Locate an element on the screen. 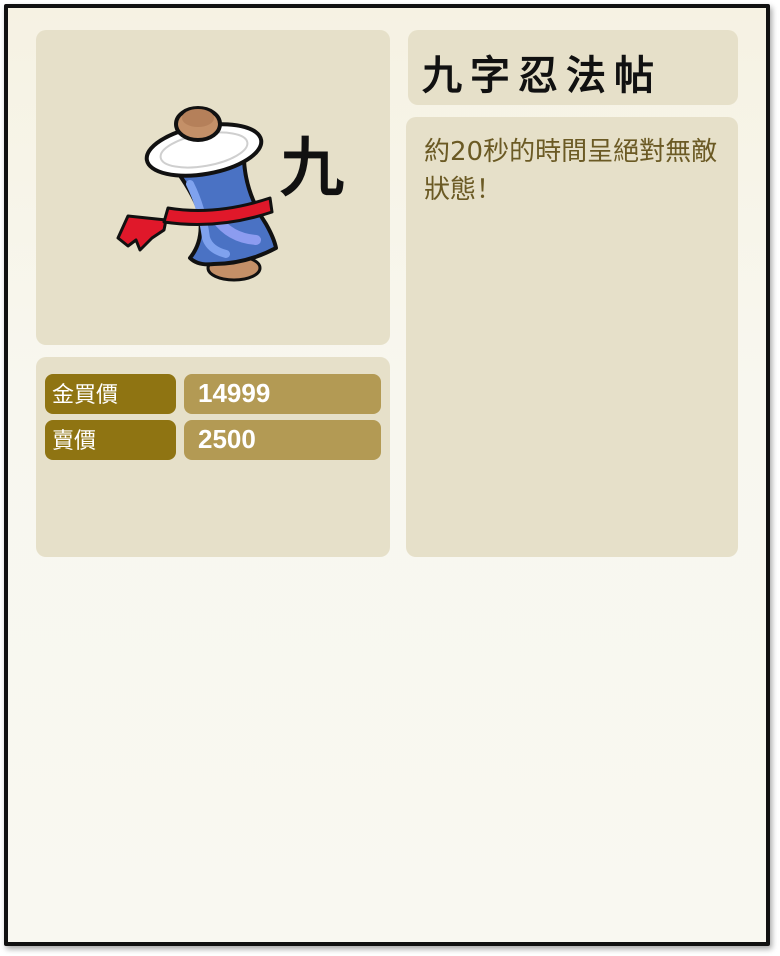 The height and width of the screenshot is (956, 780). buy-price-label: 金買價 is located at coordinates (110, 394).